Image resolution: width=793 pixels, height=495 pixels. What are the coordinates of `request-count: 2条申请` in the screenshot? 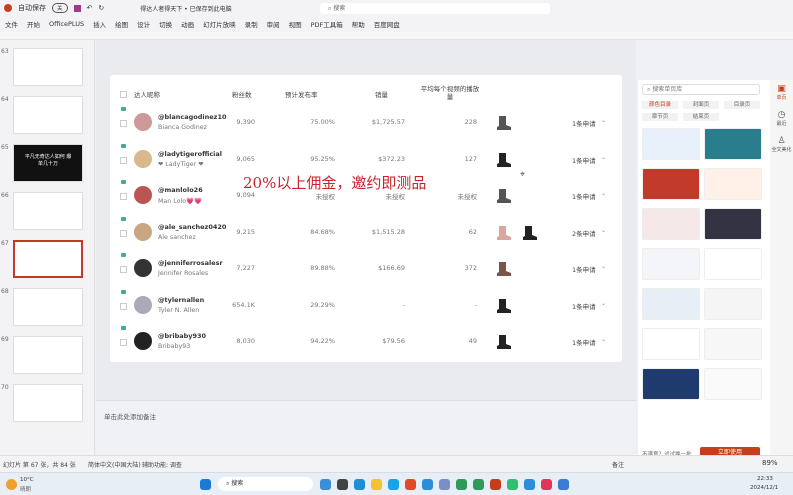 It's located at (584, 233).